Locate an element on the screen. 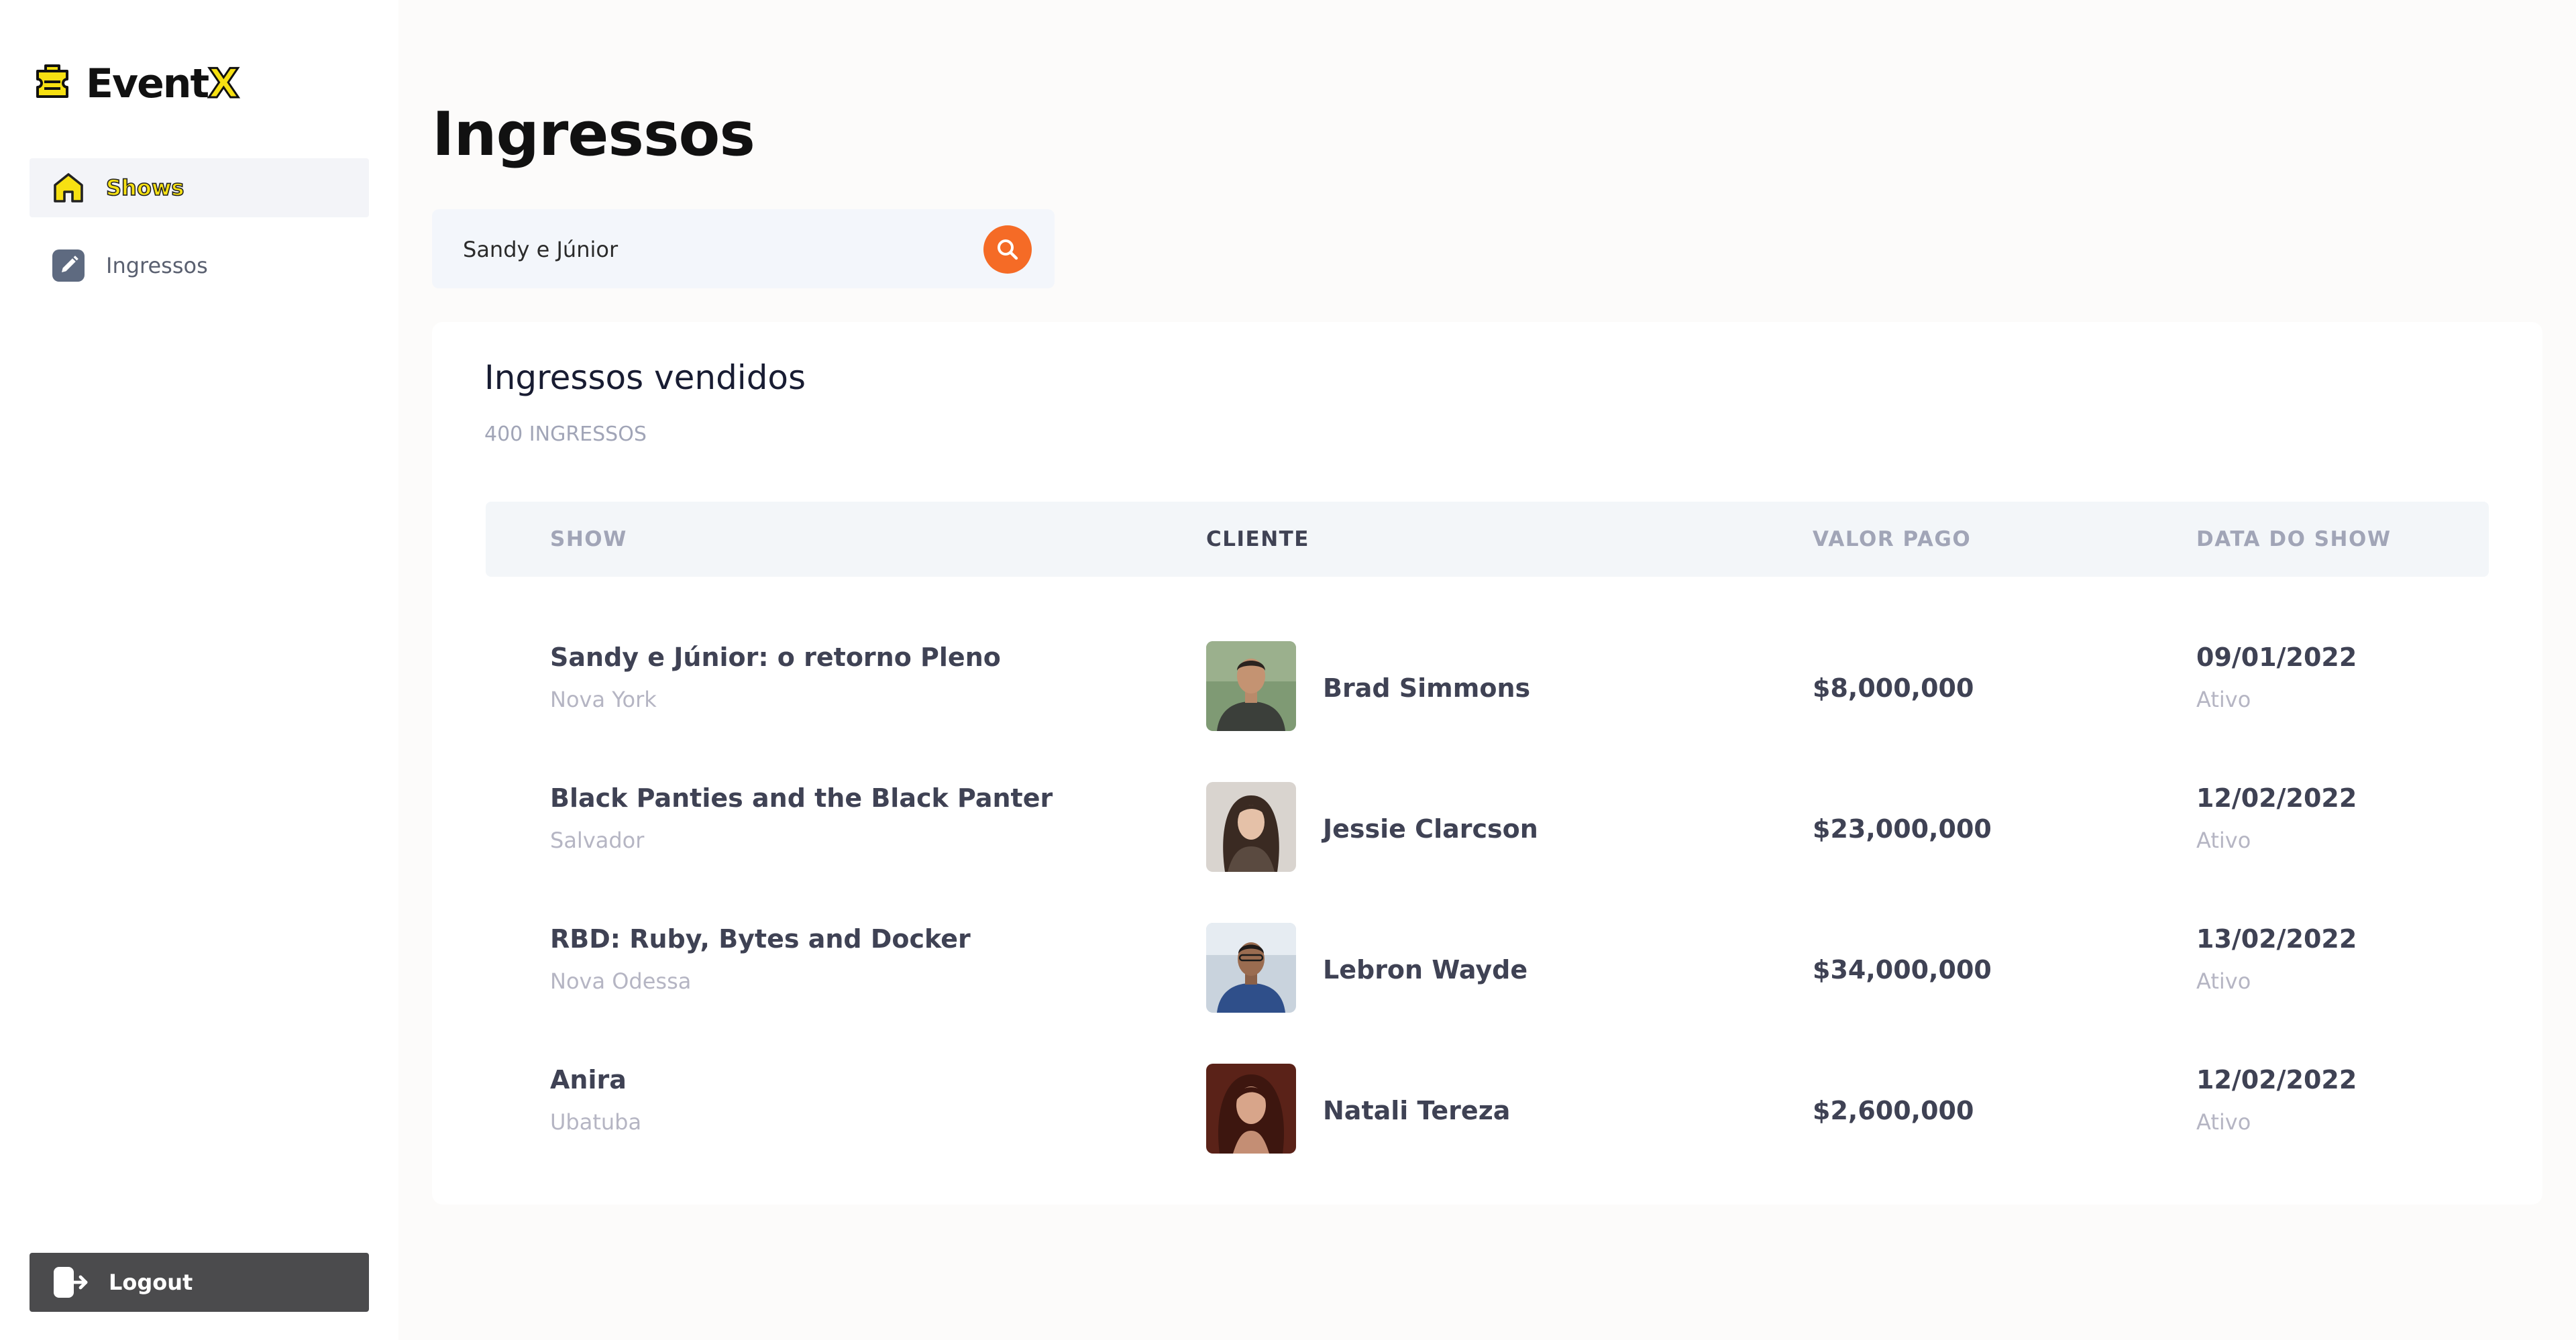 This screenshot has width=2576, height=1340. search-icon is located at coordinates (1008, 249).